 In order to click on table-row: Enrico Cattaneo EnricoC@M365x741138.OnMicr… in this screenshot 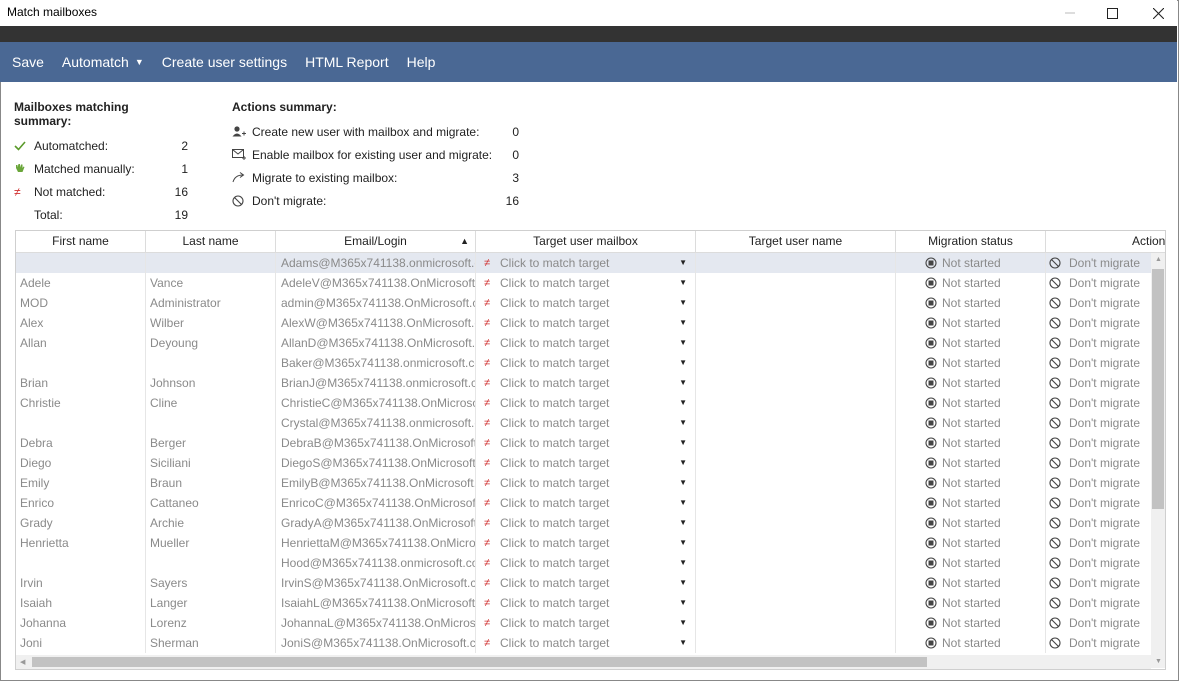, I will do `click(583, 503)`.